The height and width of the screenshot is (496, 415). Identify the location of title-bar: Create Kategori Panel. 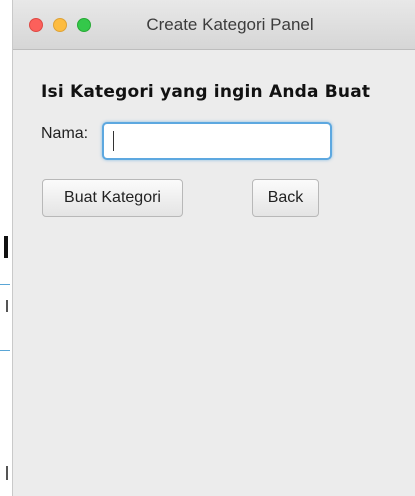
(214, 25).